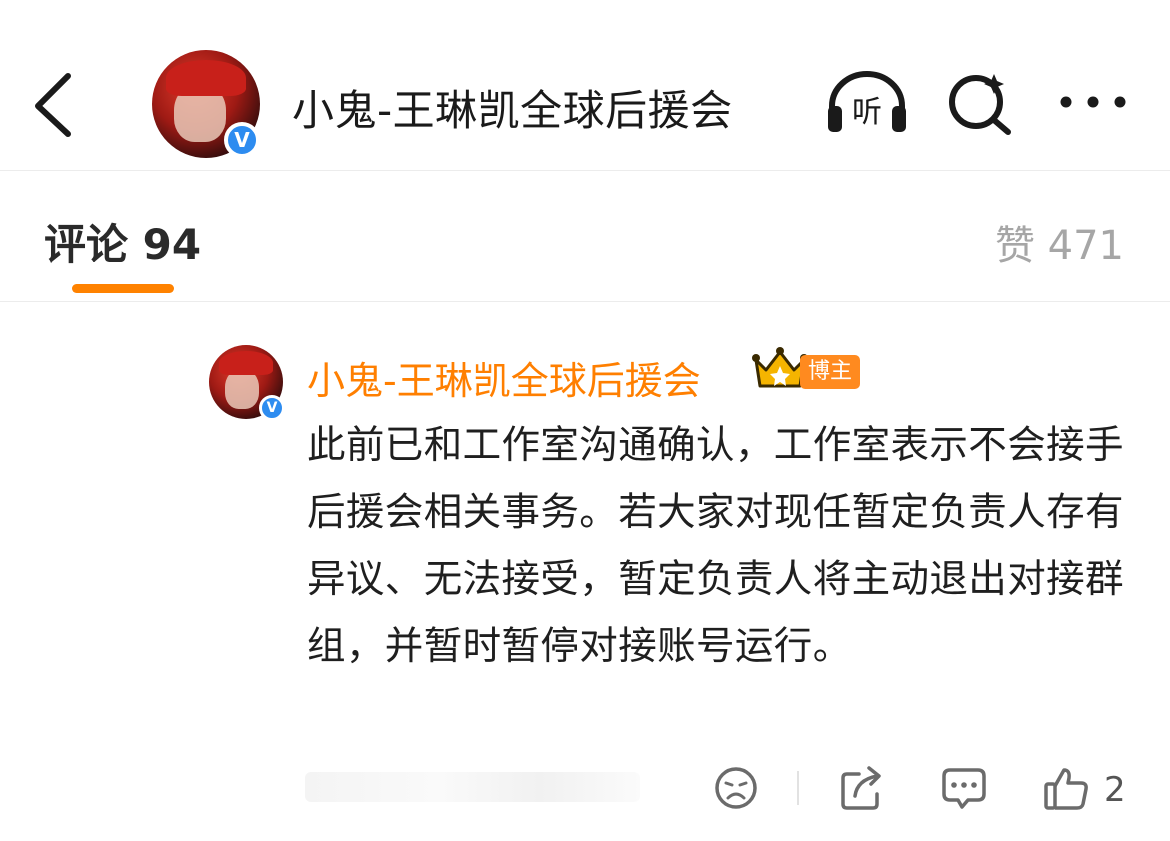  What do you see at coordinates (1059, 242) in the screenshot?
I see `tab-likes: 赞 471` at bounding box center [1059, 242].